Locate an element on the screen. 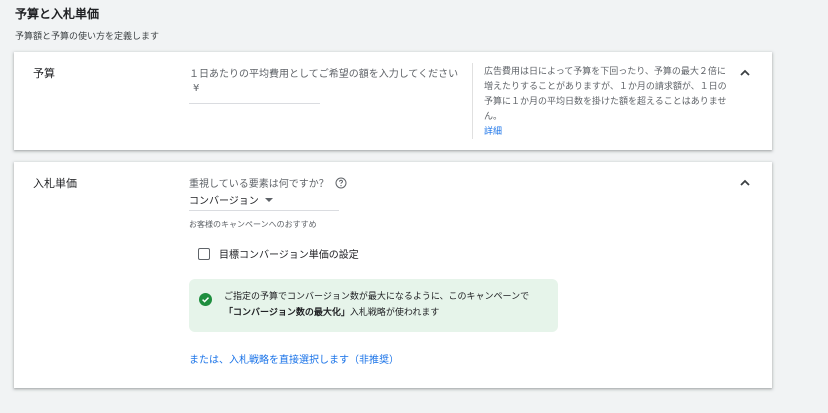  dropdown-arrow-icon is located at coordinates (268, 199).